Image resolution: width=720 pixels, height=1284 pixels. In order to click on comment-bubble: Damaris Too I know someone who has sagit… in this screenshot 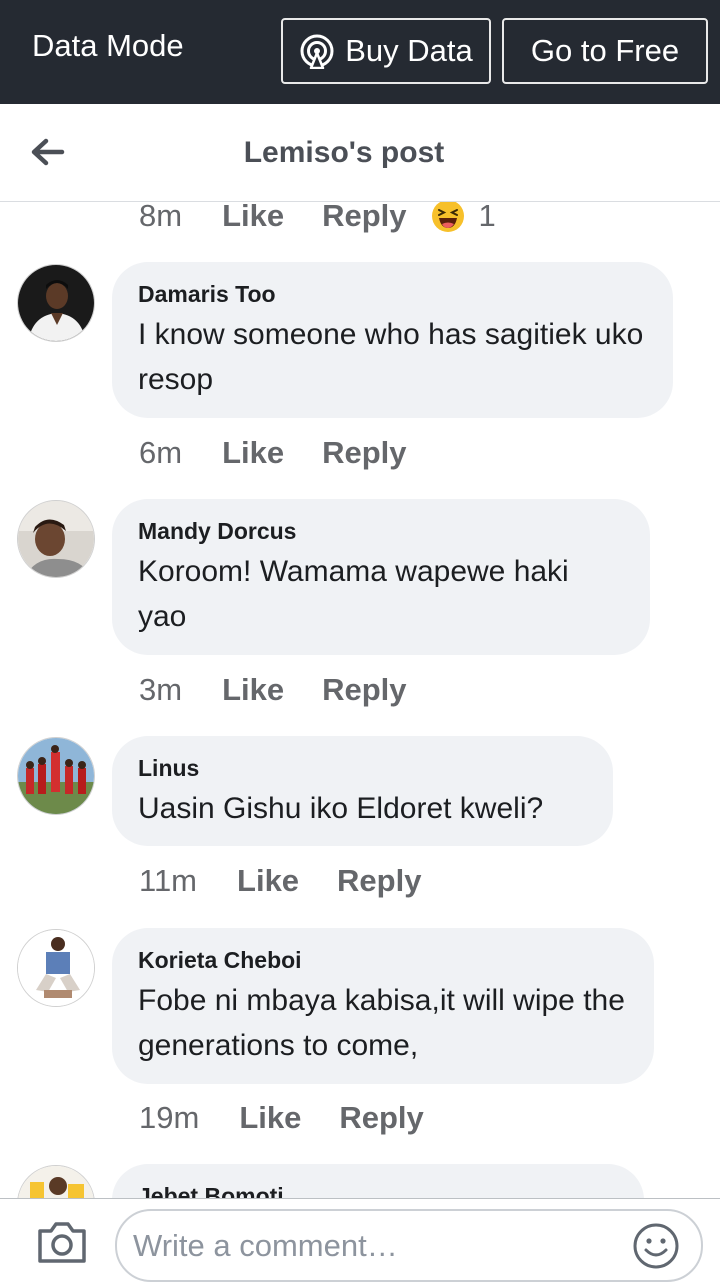, I will do `click(392, 340)`.